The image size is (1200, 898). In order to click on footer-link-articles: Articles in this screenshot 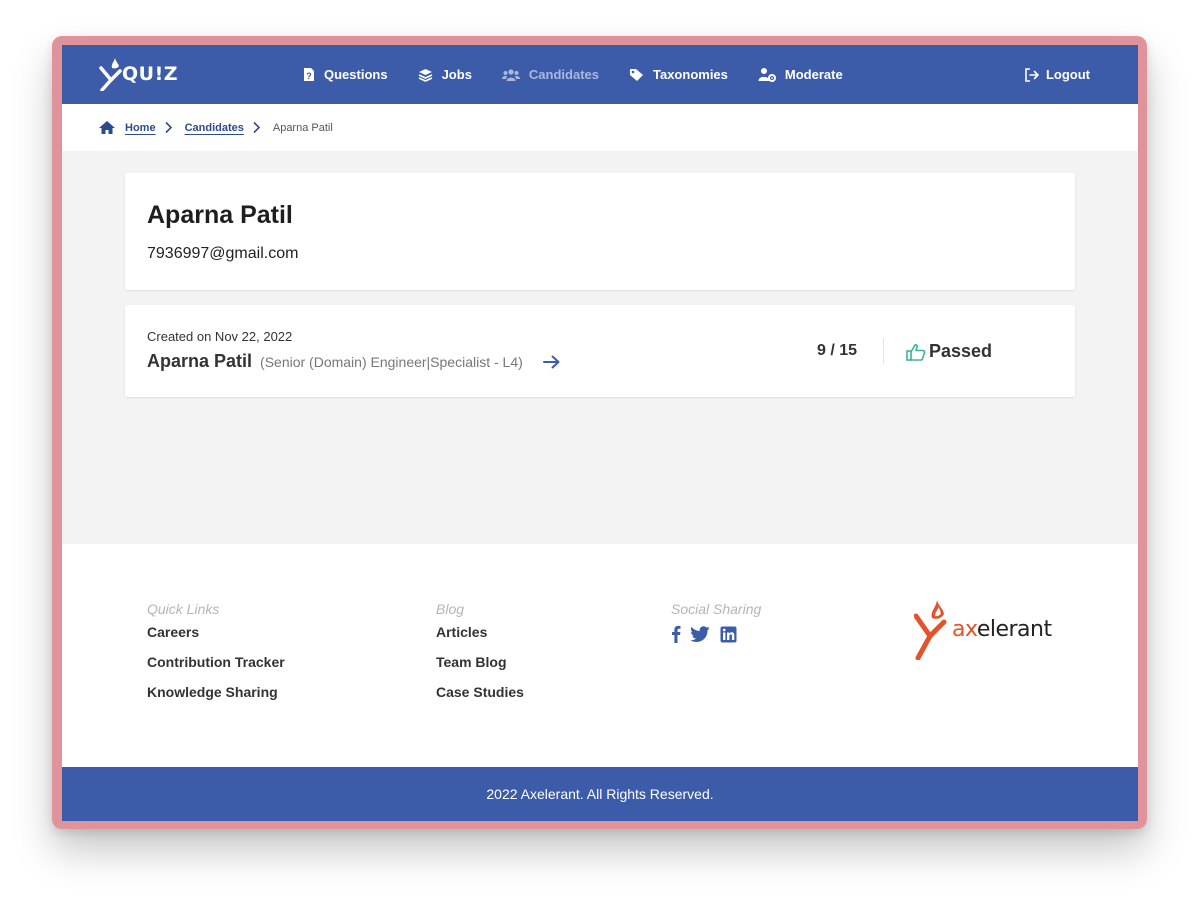, I will do `click(480, 640)`.